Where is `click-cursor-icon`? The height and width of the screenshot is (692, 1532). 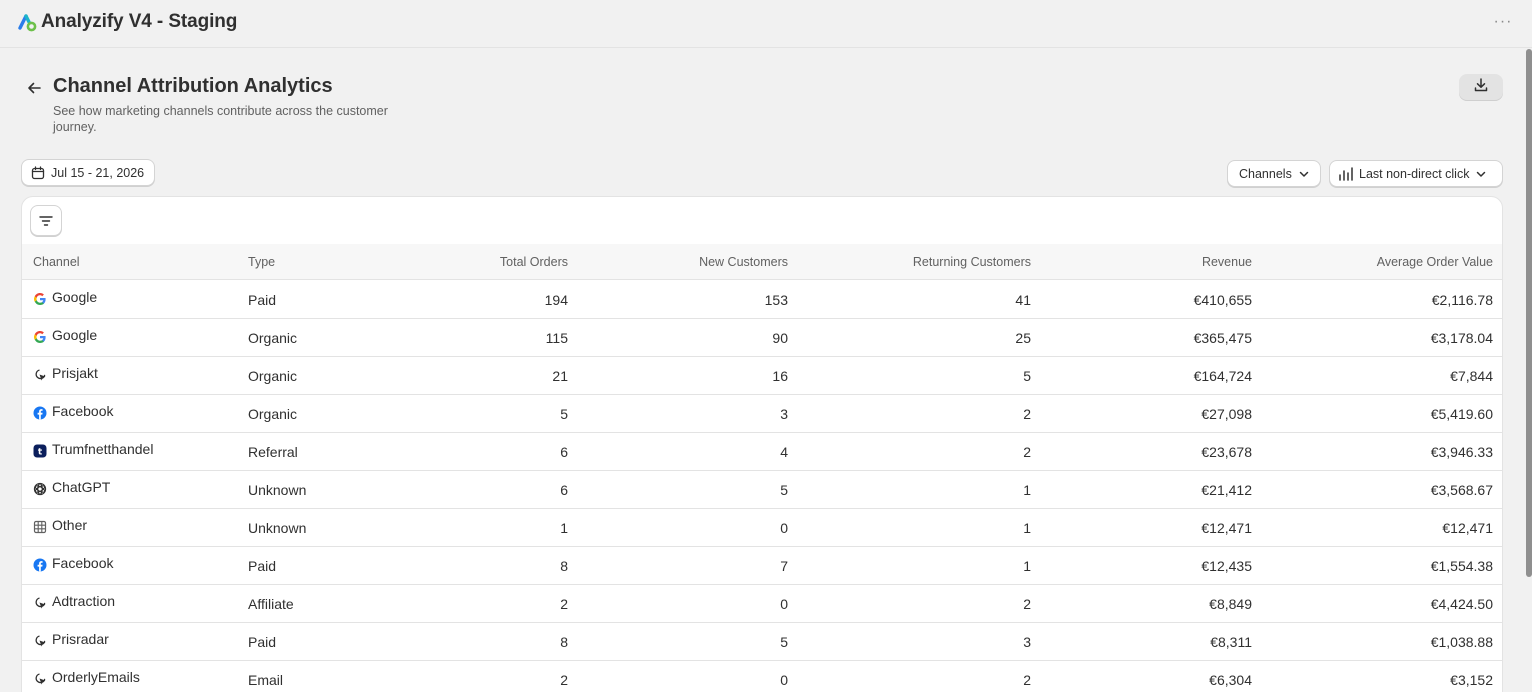
click-cursor-icon is located at coordinates (40, 641).